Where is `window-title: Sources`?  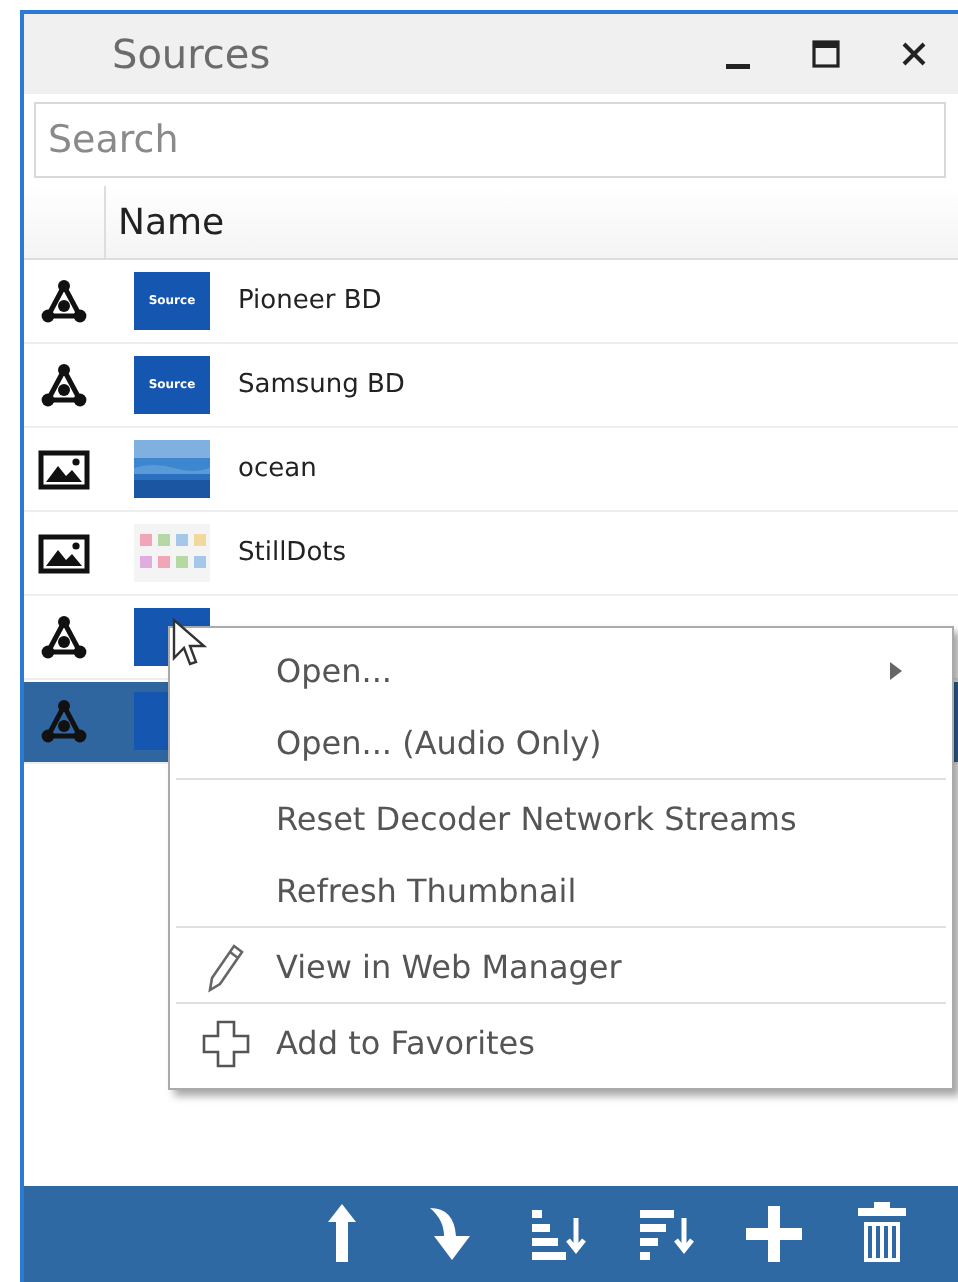
window-title: Sources is located at coordinates (192, 54).